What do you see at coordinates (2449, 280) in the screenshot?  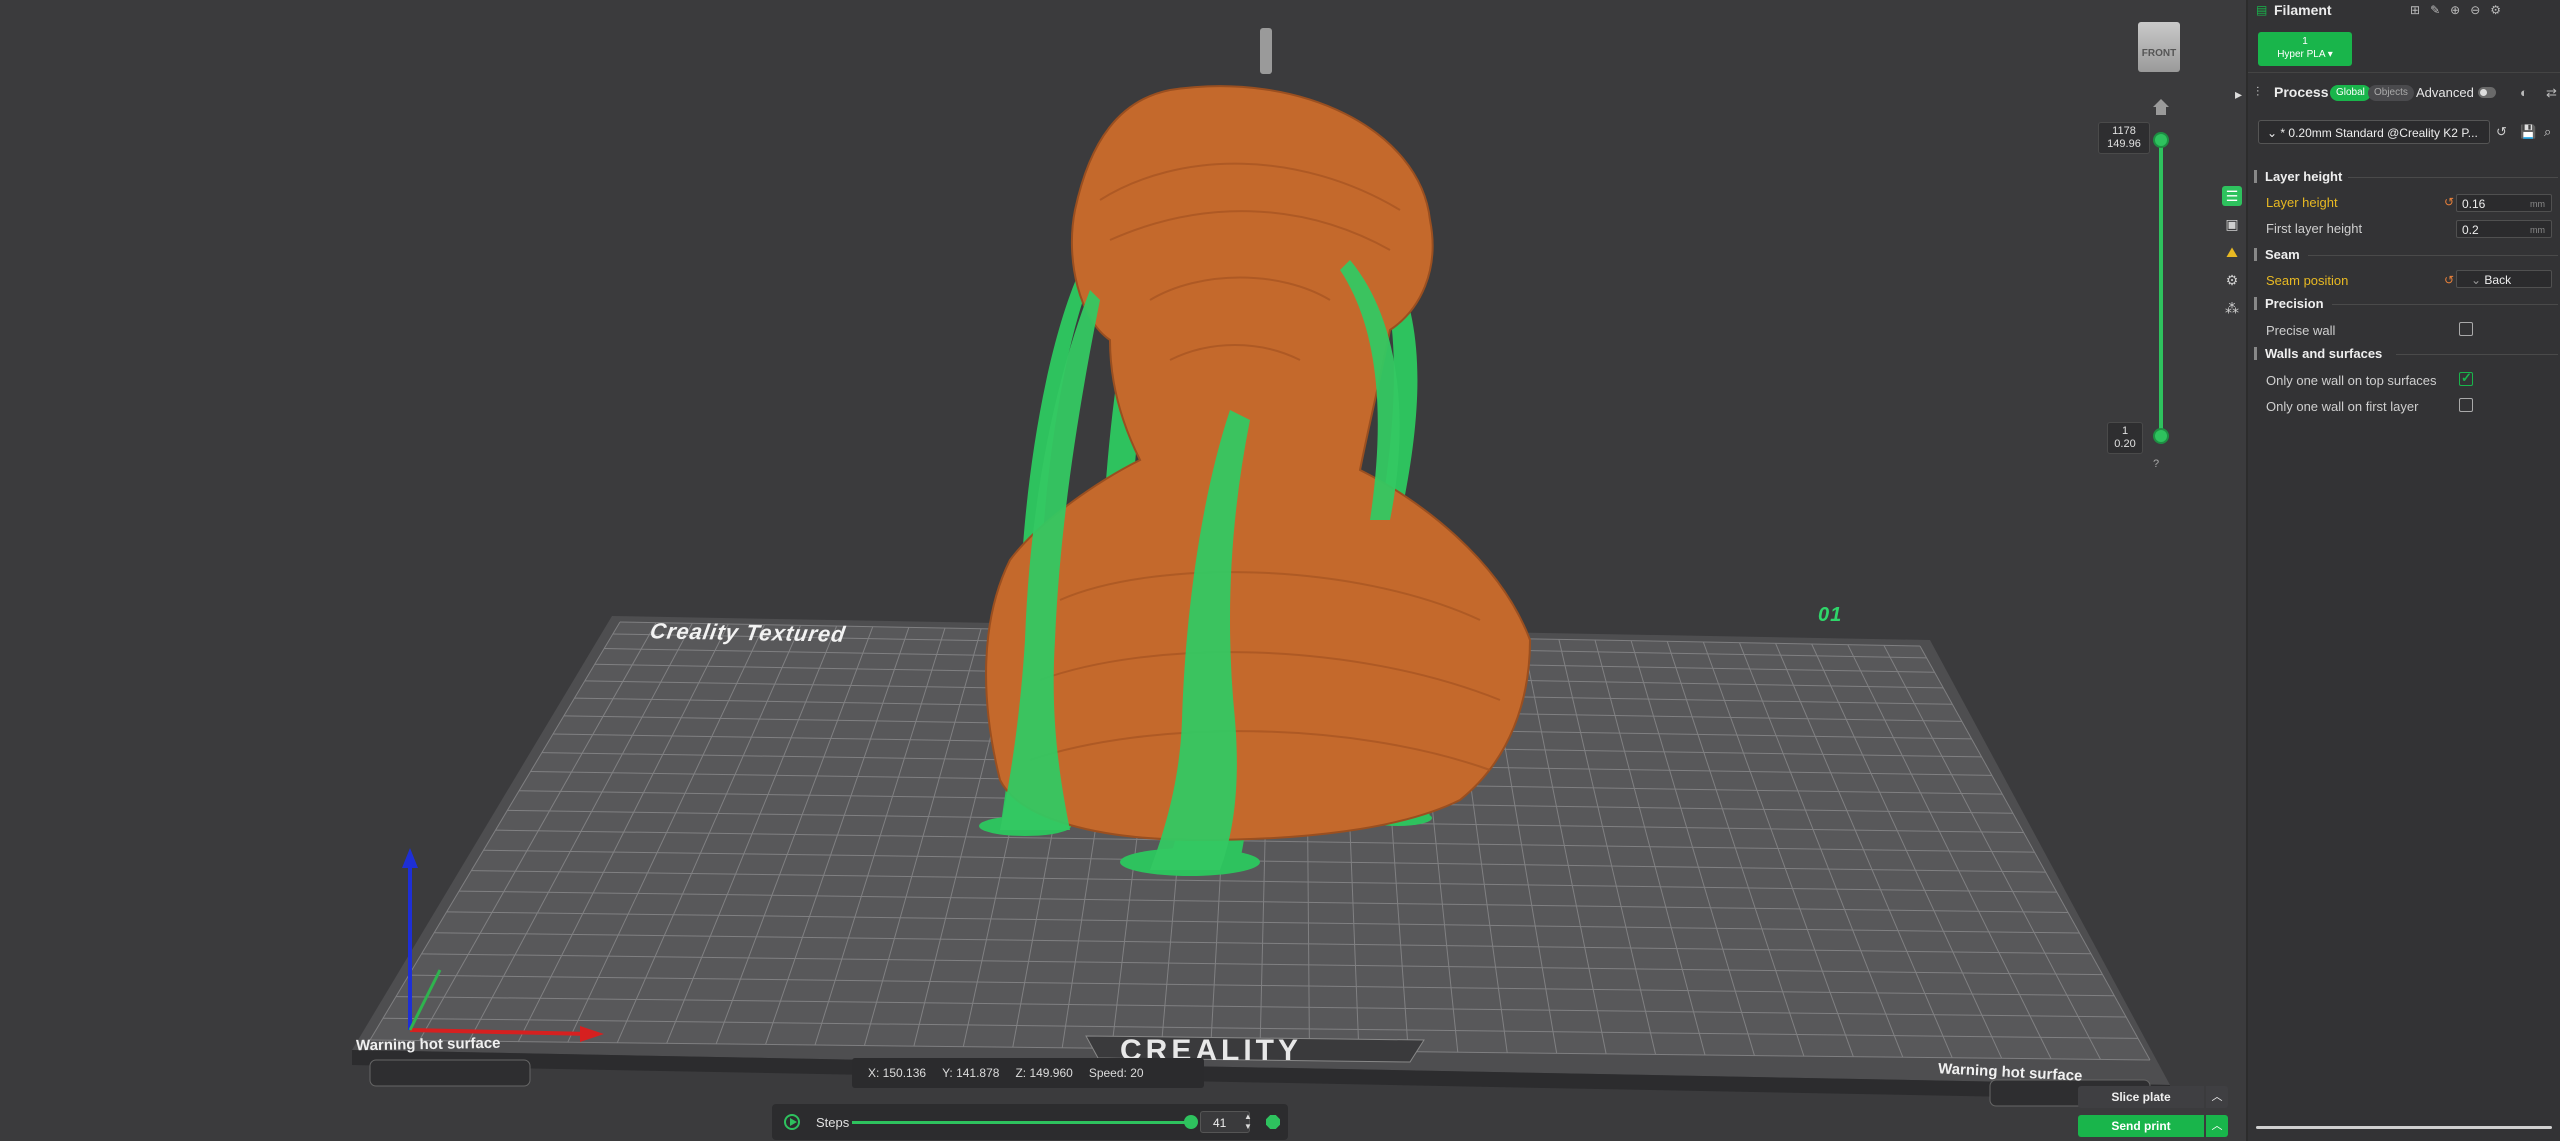 I see `seam-position-reset-icon: ↺` at bounding box center [2449, 280].